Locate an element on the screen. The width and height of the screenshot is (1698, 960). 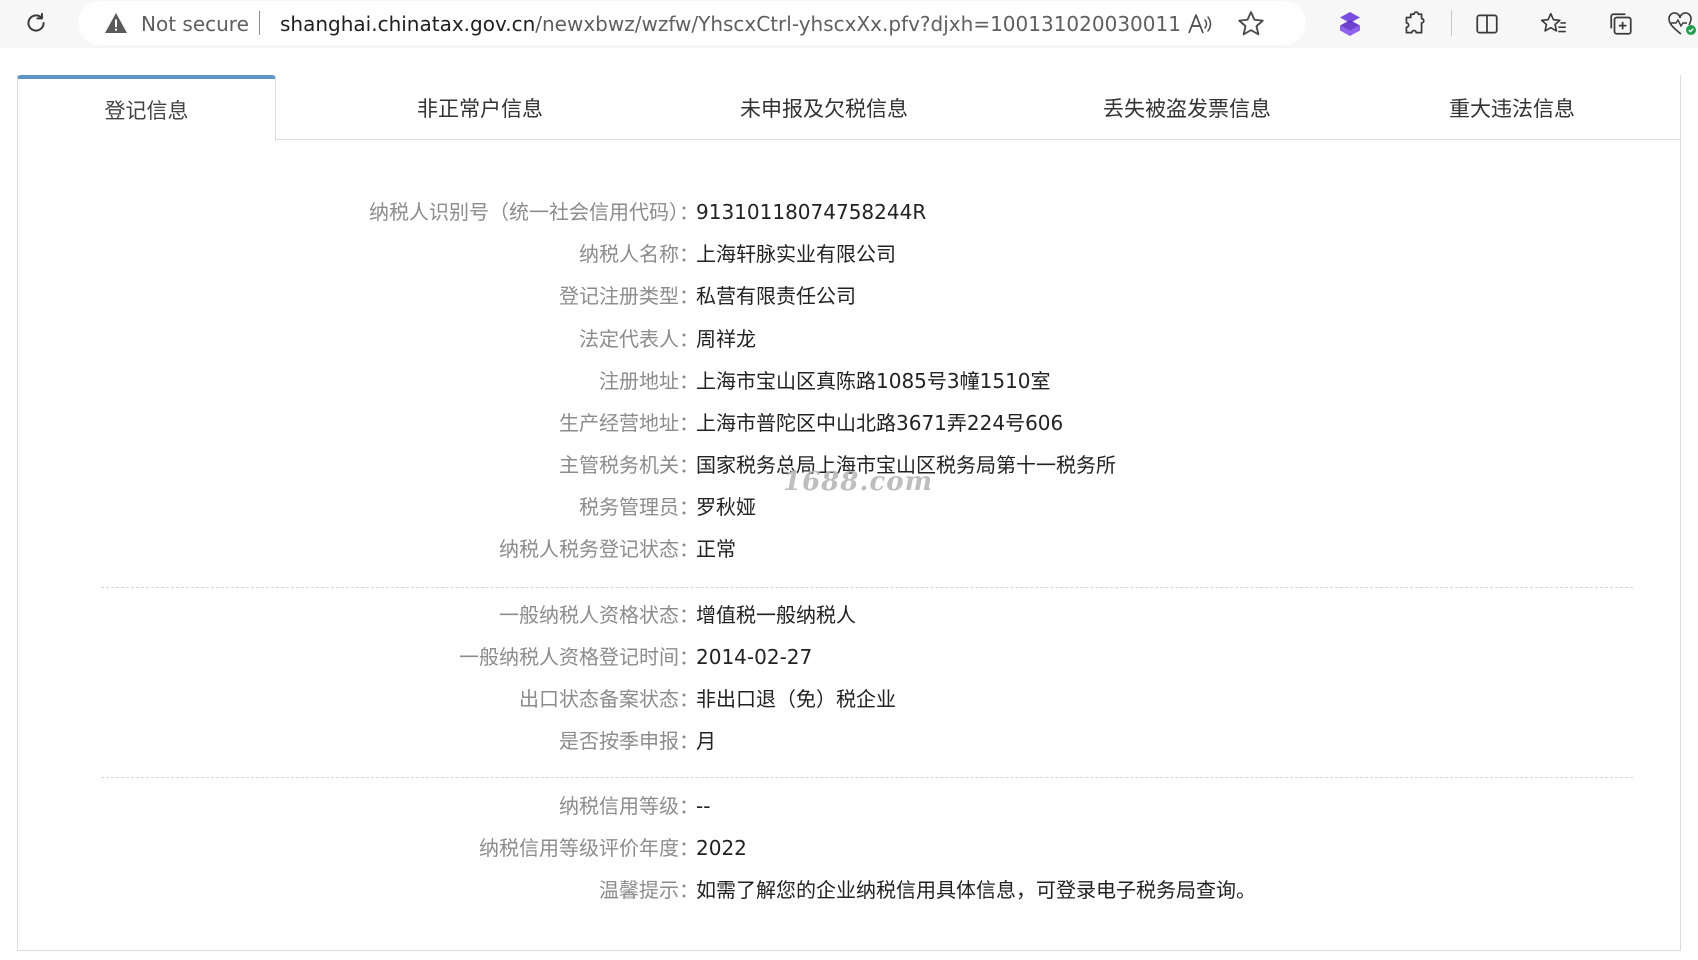
row-general-taxpayer-status: 一般纳税人资格状态： 增值税一般纳税人 is located at coordinates (849, 615).